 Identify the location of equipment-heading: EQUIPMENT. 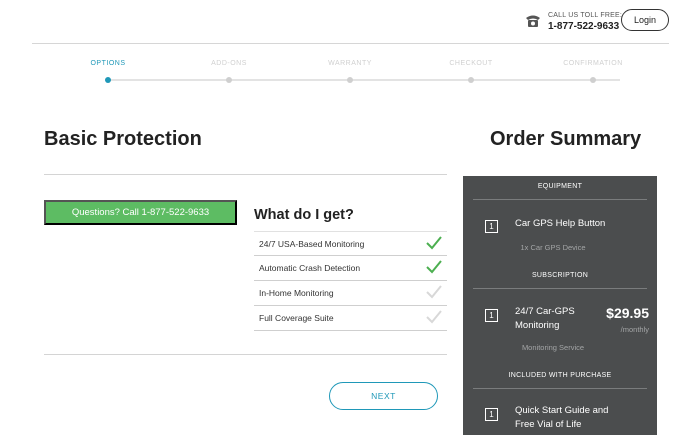
(560, 186).